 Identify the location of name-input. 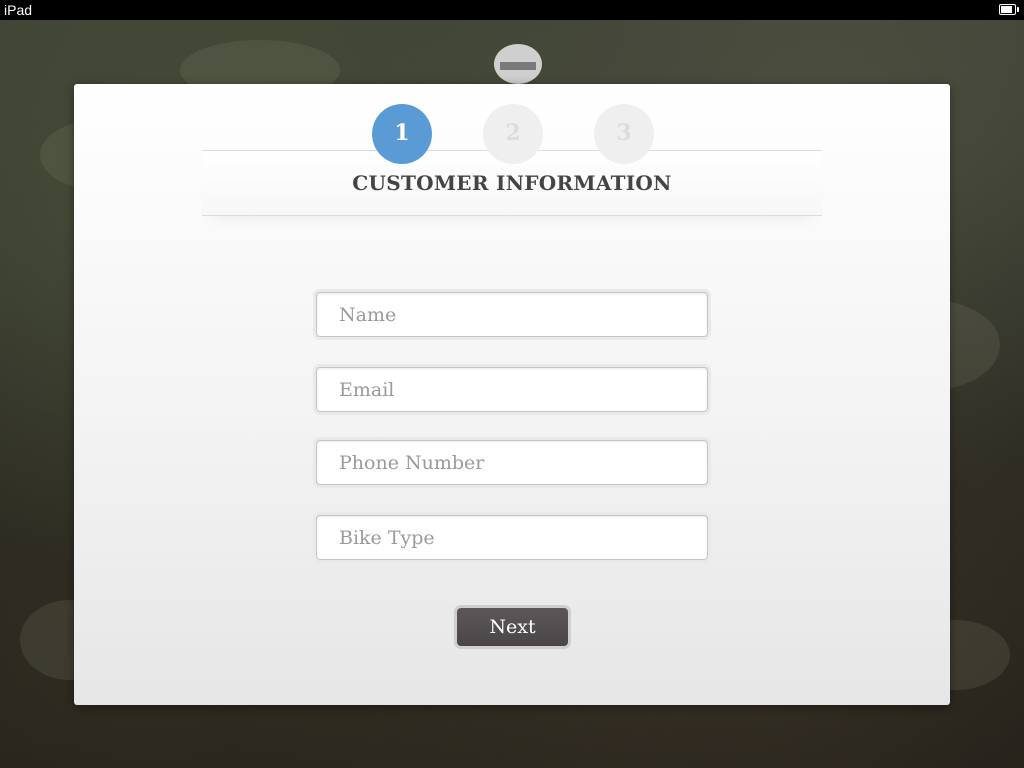
(512, 314).